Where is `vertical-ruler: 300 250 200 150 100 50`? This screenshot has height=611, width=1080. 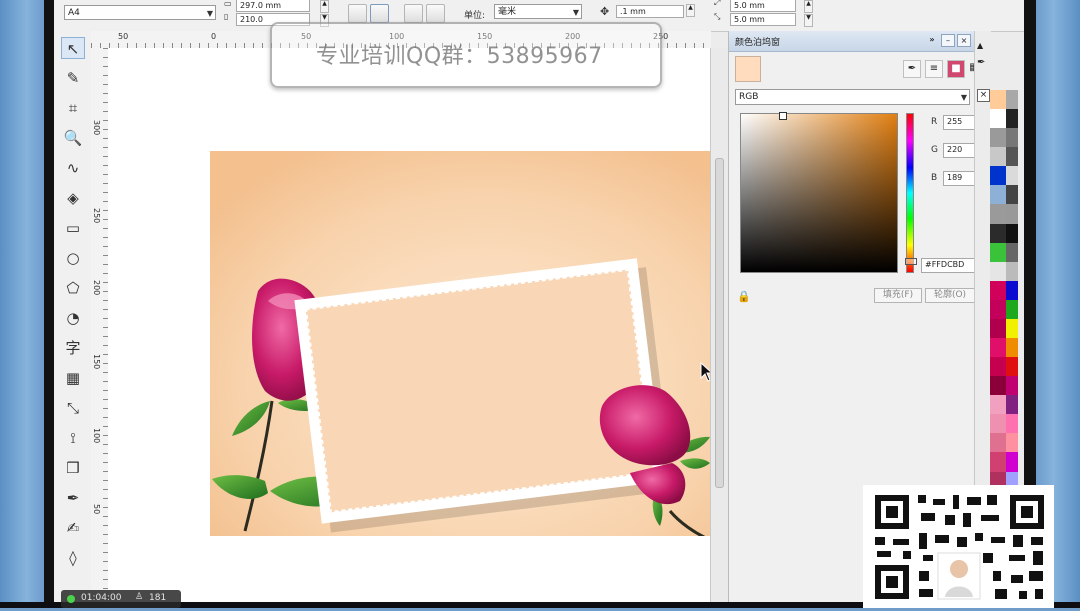
vertical-ruler: 300 250 200 150 100 50 is located at coordinates (100, 325).